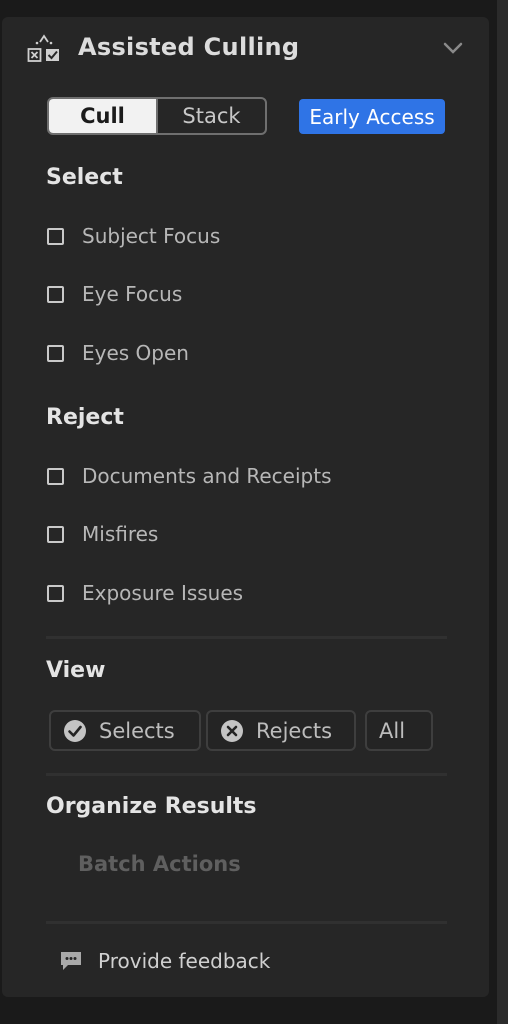 The image size is (508, 1024). I want to click on provide-feedback-link: Provide feedback, so click(164, 961).